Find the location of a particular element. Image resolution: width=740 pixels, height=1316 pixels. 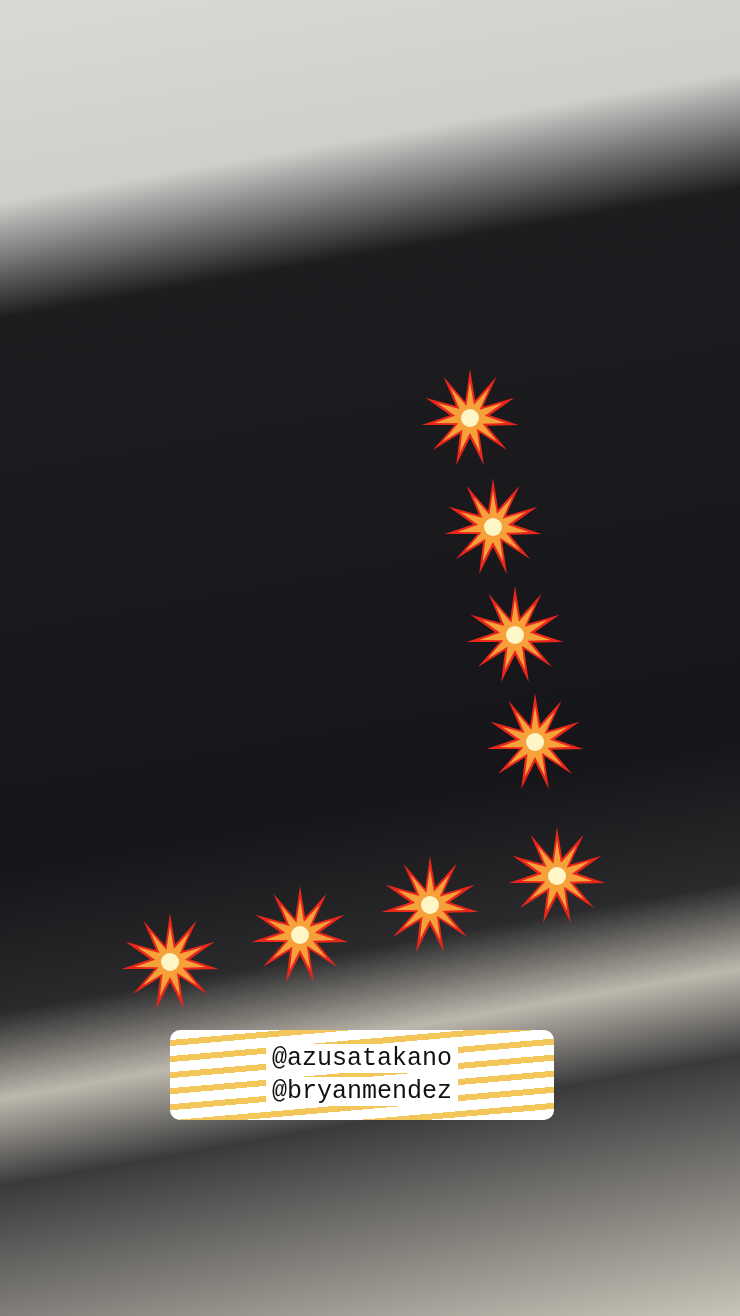

mention-link: @bryanmendez is located at coordinates (362, 1091).